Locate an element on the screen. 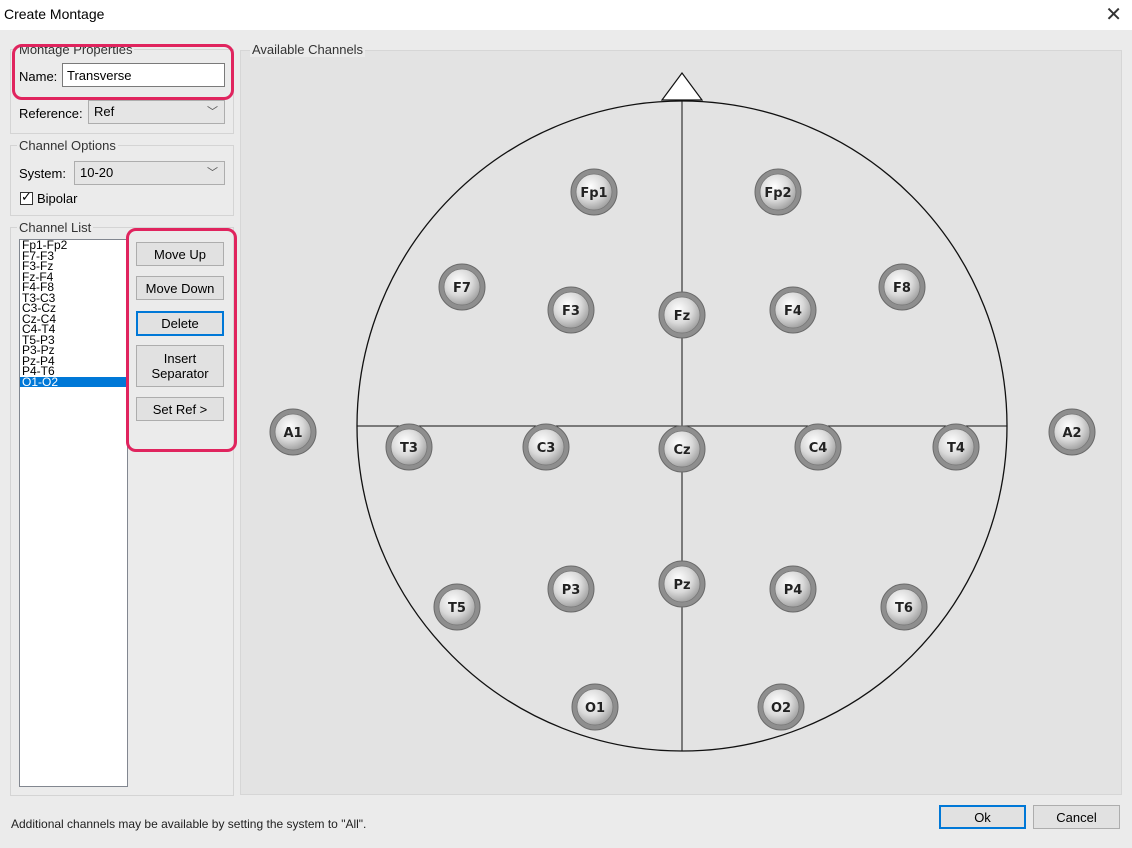  window-title: Create Montage is located at coordinates (54, 14).